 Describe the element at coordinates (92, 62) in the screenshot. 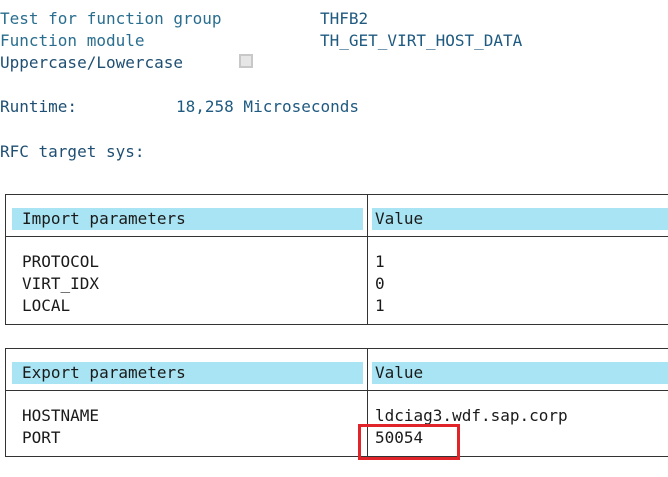

I see `case-label: Uppercase/Lowercase` at that location.